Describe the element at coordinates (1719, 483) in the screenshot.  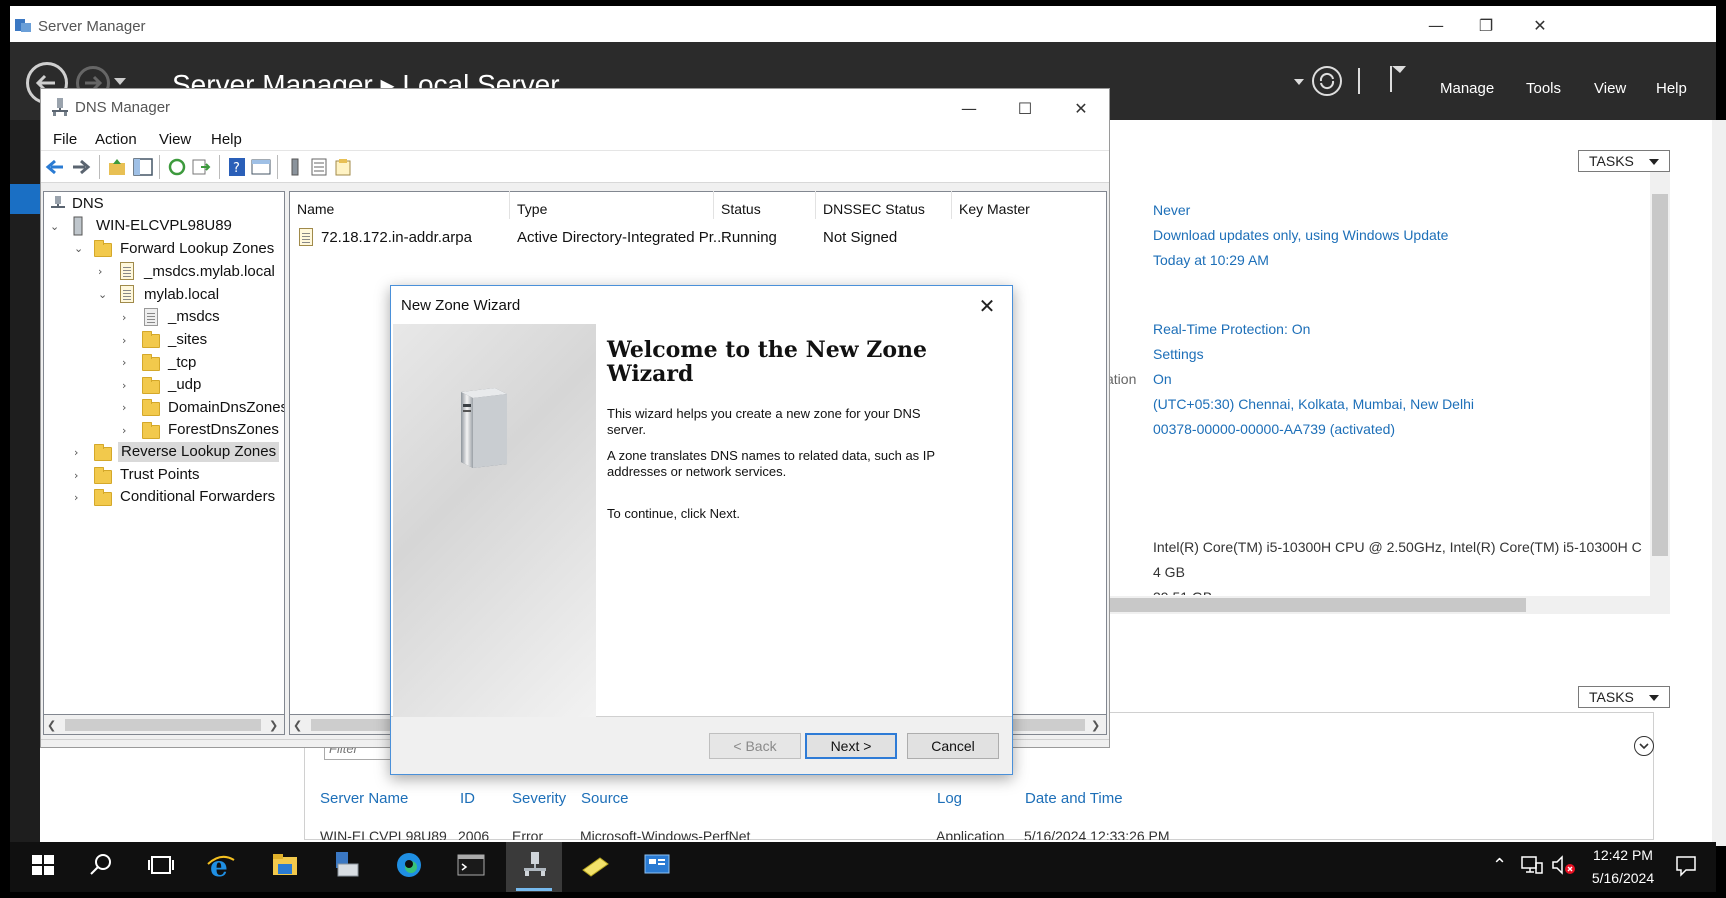
I see `content-vertical-scrollbar` at that location.